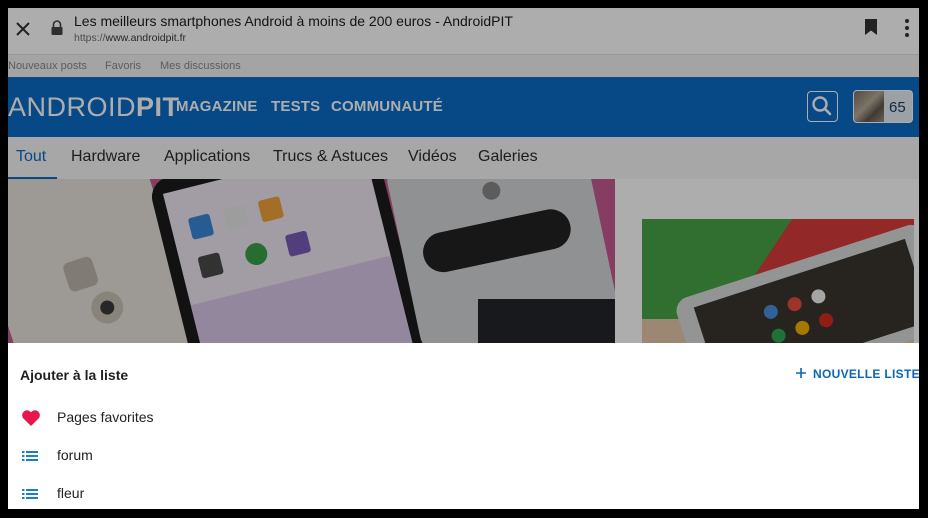  What do you see at coordinates (463, 418) in the screenshot?
I see `list-item-favorites: Pages favorites` at bounding box center [463, 418].